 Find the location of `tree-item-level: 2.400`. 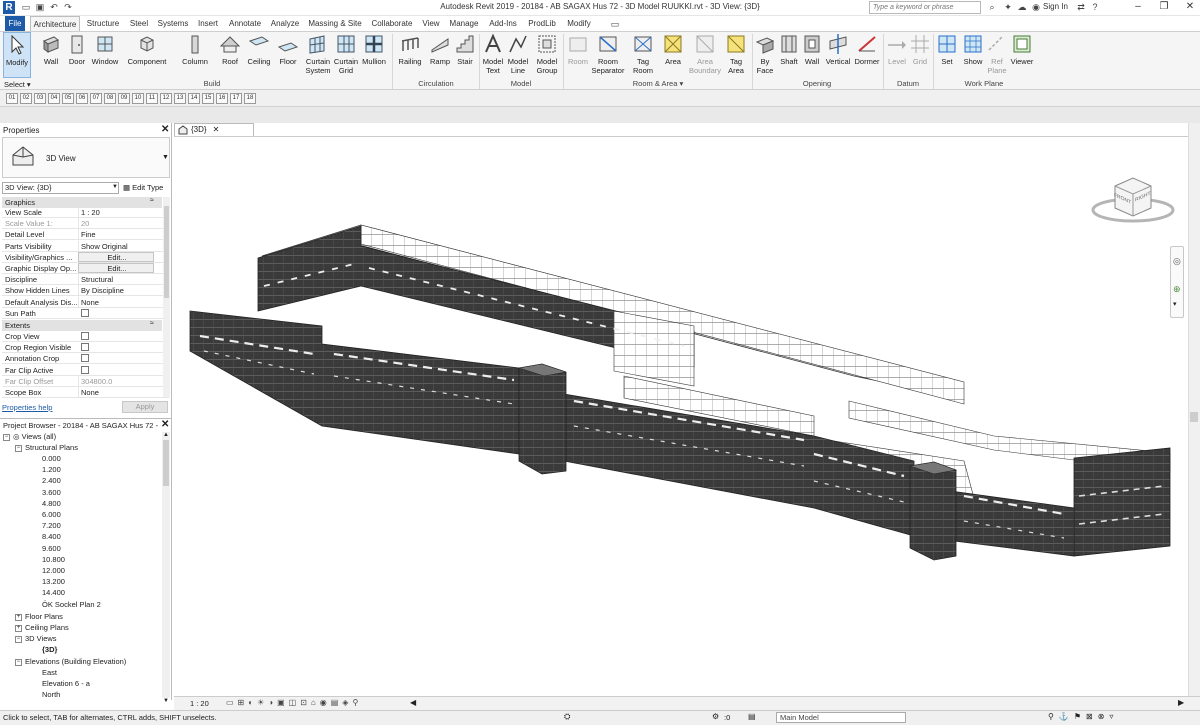

tree-item-level: 2.400 is located at coordinates (51, 480).